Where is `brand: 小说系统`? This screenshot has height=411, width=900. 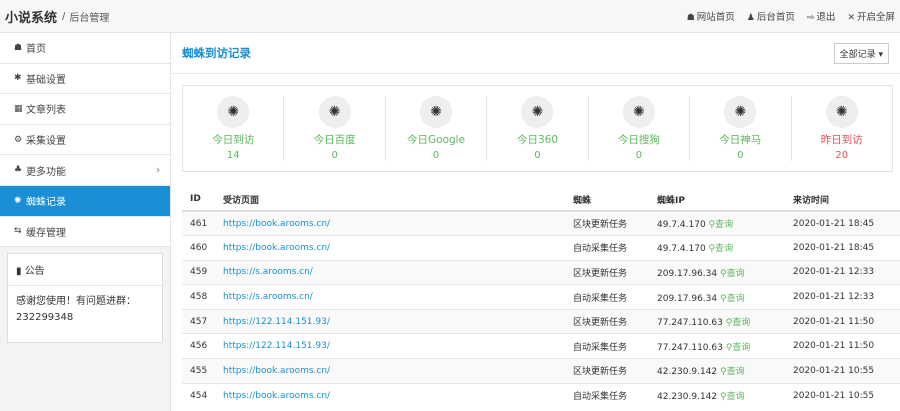
brand: 小说系统 is located at coordinates (31, 16).